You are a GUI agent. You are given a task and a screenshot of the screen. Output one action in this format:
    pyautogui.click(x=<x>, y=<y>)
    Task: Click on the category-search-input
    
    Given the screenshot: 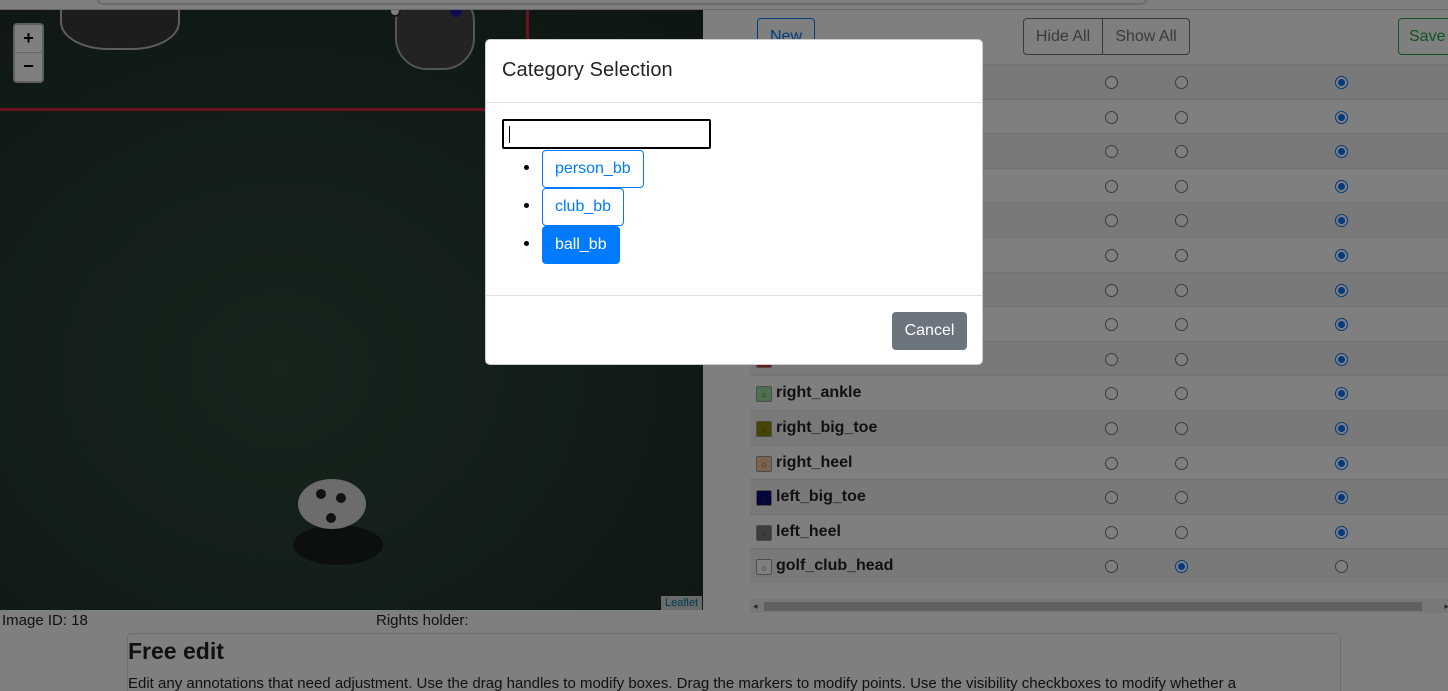 What is the action you would take?
    pyautogui.click(x=606, y=134)
    